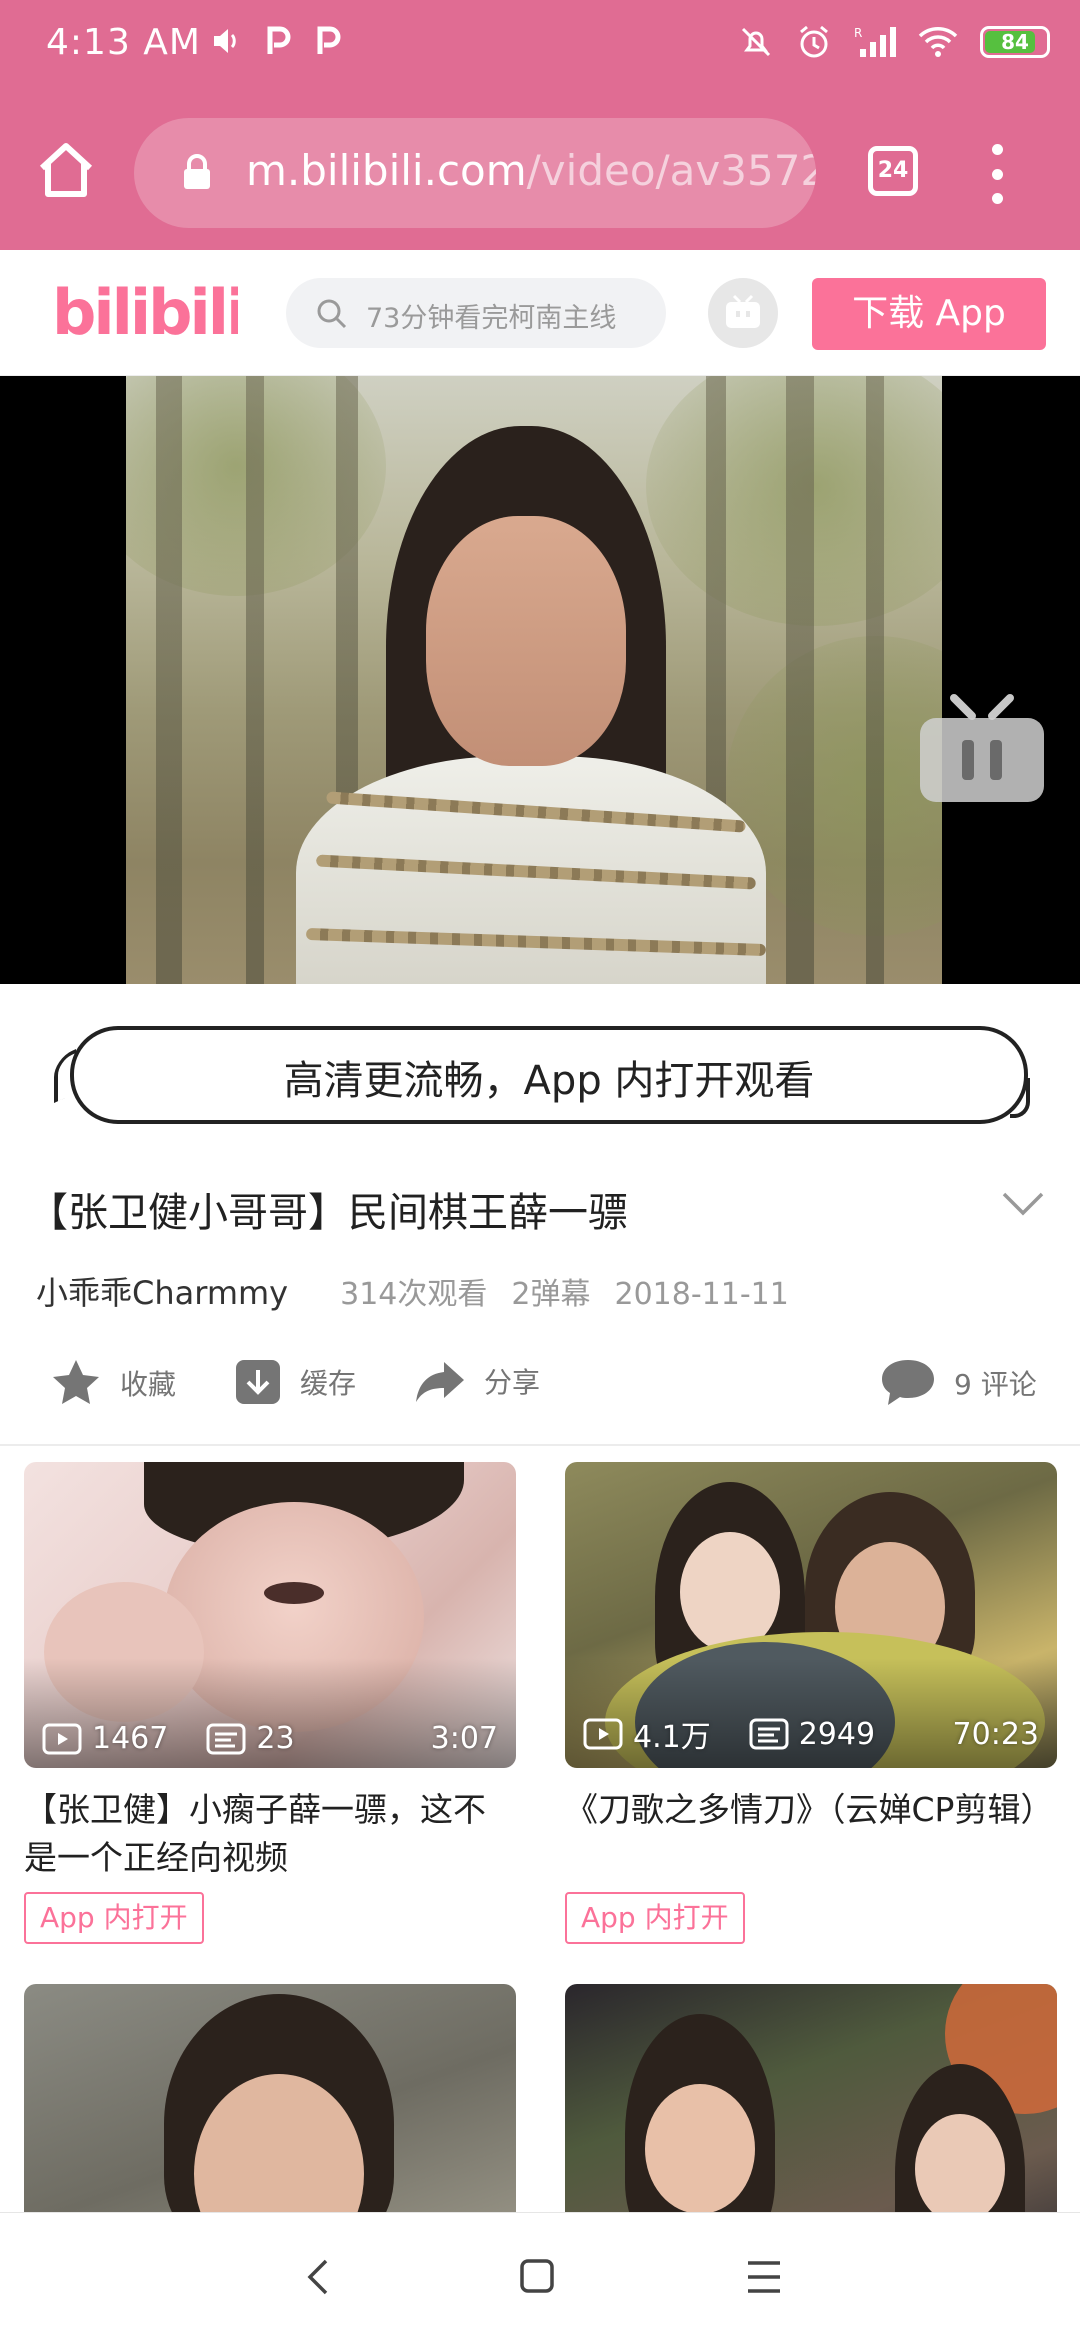 Image resolution: width=1080 pixels, height=2340 pixels. Describe the element at coordinates (512, 1382) in the screenshot. I see `share-label: 分享` at that location.